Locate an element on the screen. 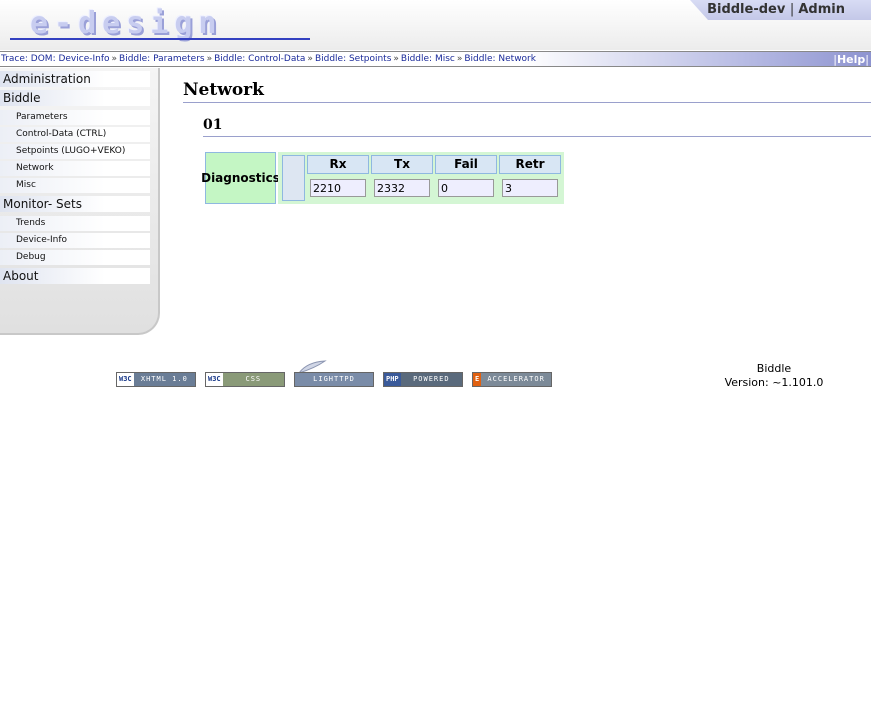 This screenshot has height=722, width=871. badge-label: POWERED is located at coordinates (431, 379).